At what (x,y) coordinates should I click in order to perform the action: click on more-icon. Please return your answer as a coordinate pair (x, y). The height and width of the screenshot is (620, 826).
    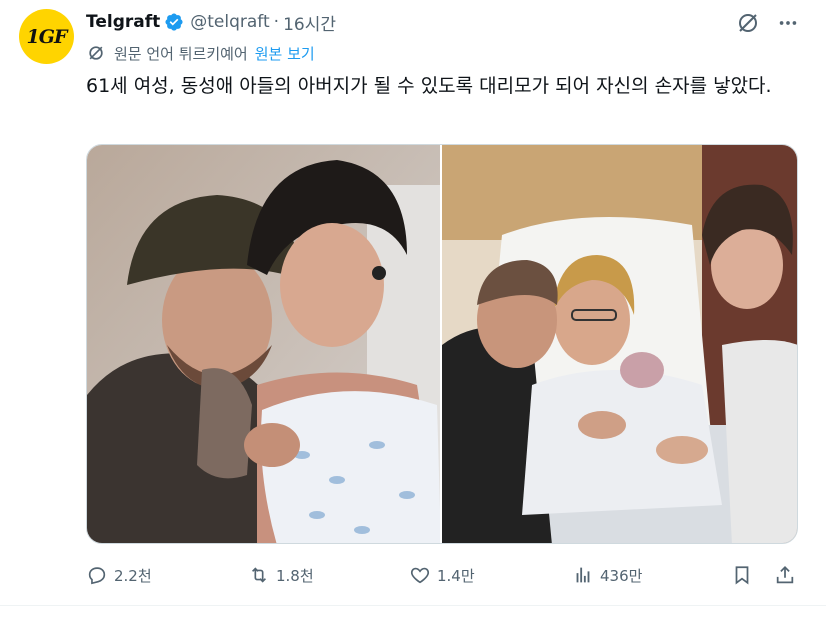
    Looking at the image, I should click on (788, 23).